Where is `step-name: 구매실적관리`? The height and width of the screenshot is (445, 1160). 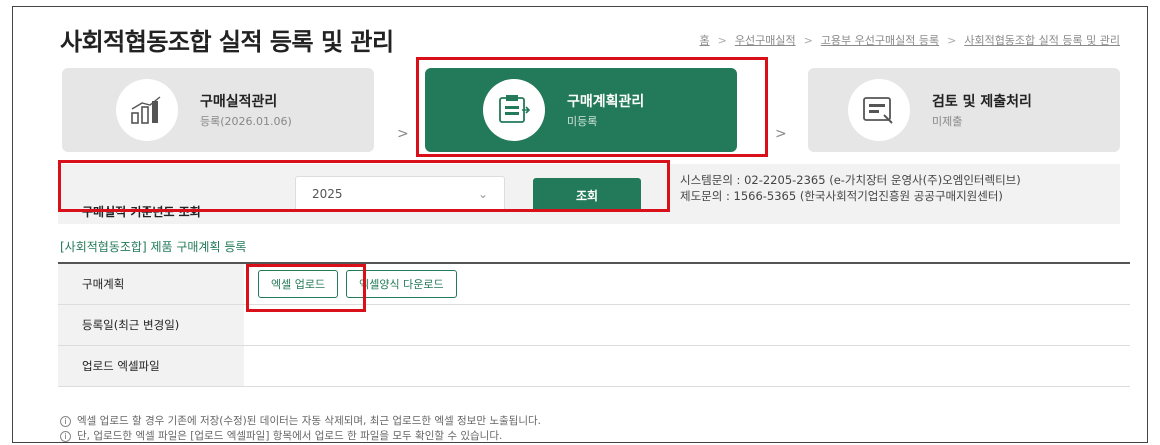
step-name: 구매실적관리 is located at coordinates (239, 102).